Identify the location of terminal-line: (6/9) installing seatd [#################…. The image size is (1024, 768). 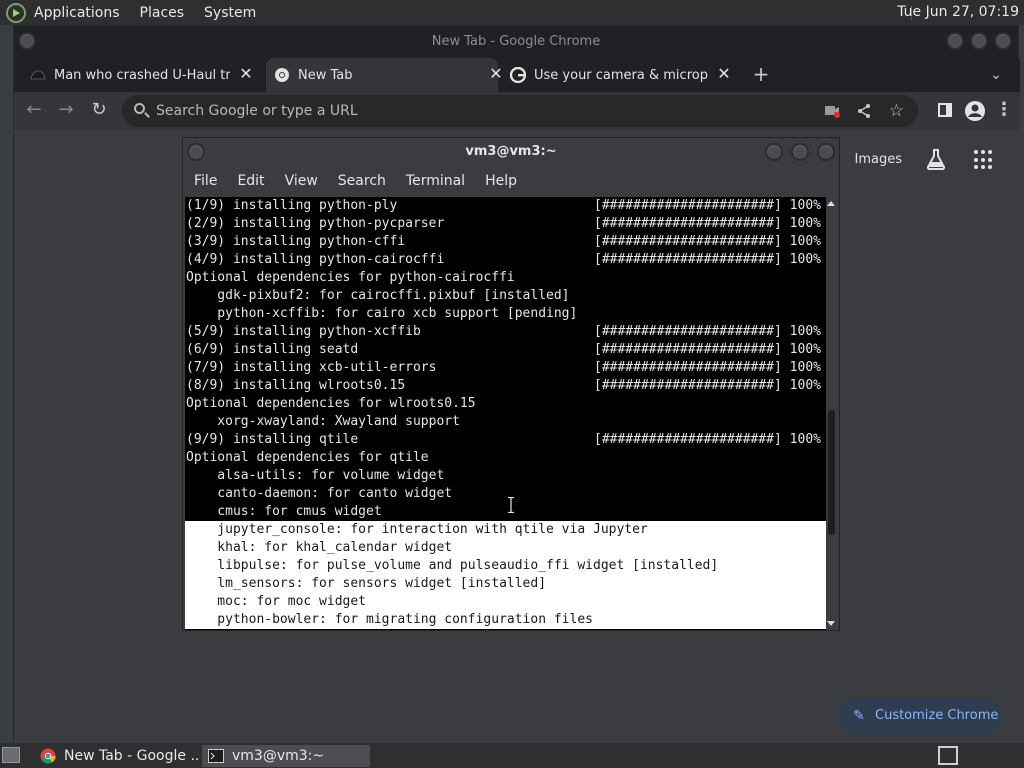
(505, 350).